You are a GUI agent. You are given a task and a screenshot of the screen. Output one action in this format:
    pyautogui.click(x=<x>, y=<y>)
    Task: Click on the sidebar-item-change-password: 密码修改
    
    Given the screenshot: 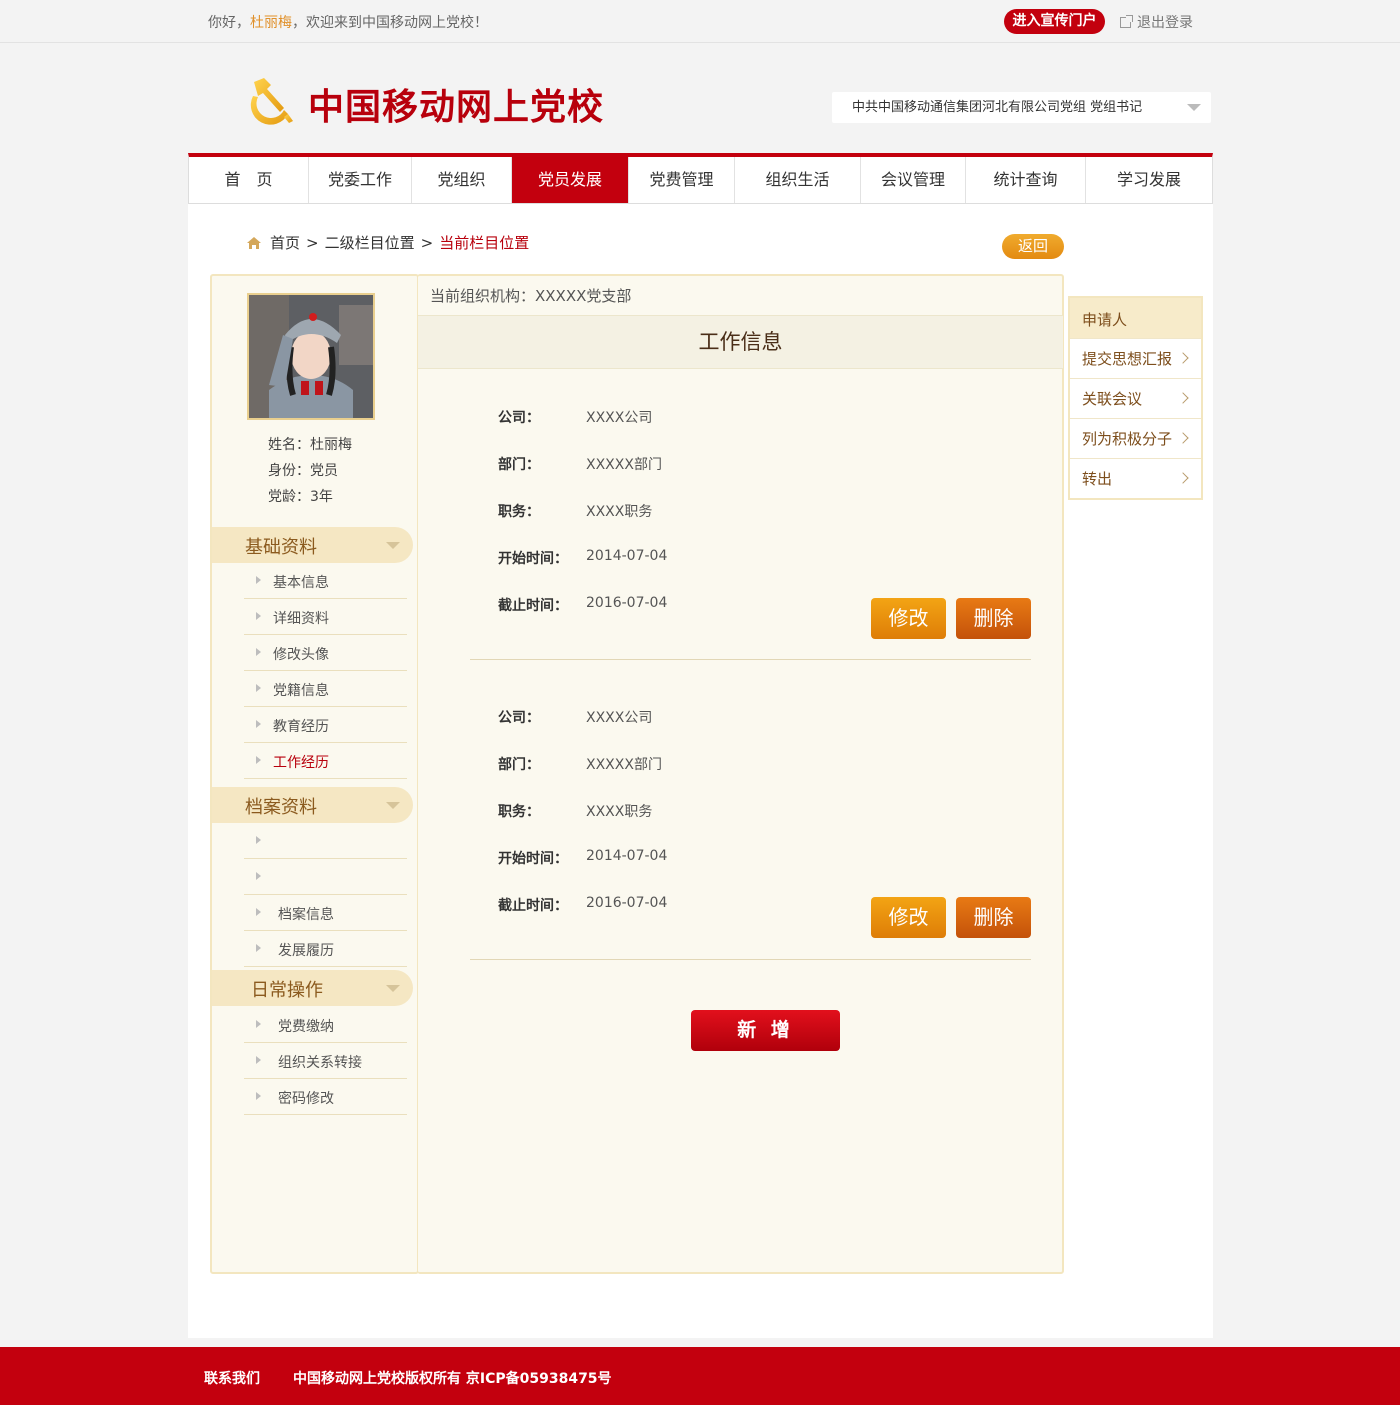 What is the action you would take?
    pyautogui.click(x=325, y=1097)
    